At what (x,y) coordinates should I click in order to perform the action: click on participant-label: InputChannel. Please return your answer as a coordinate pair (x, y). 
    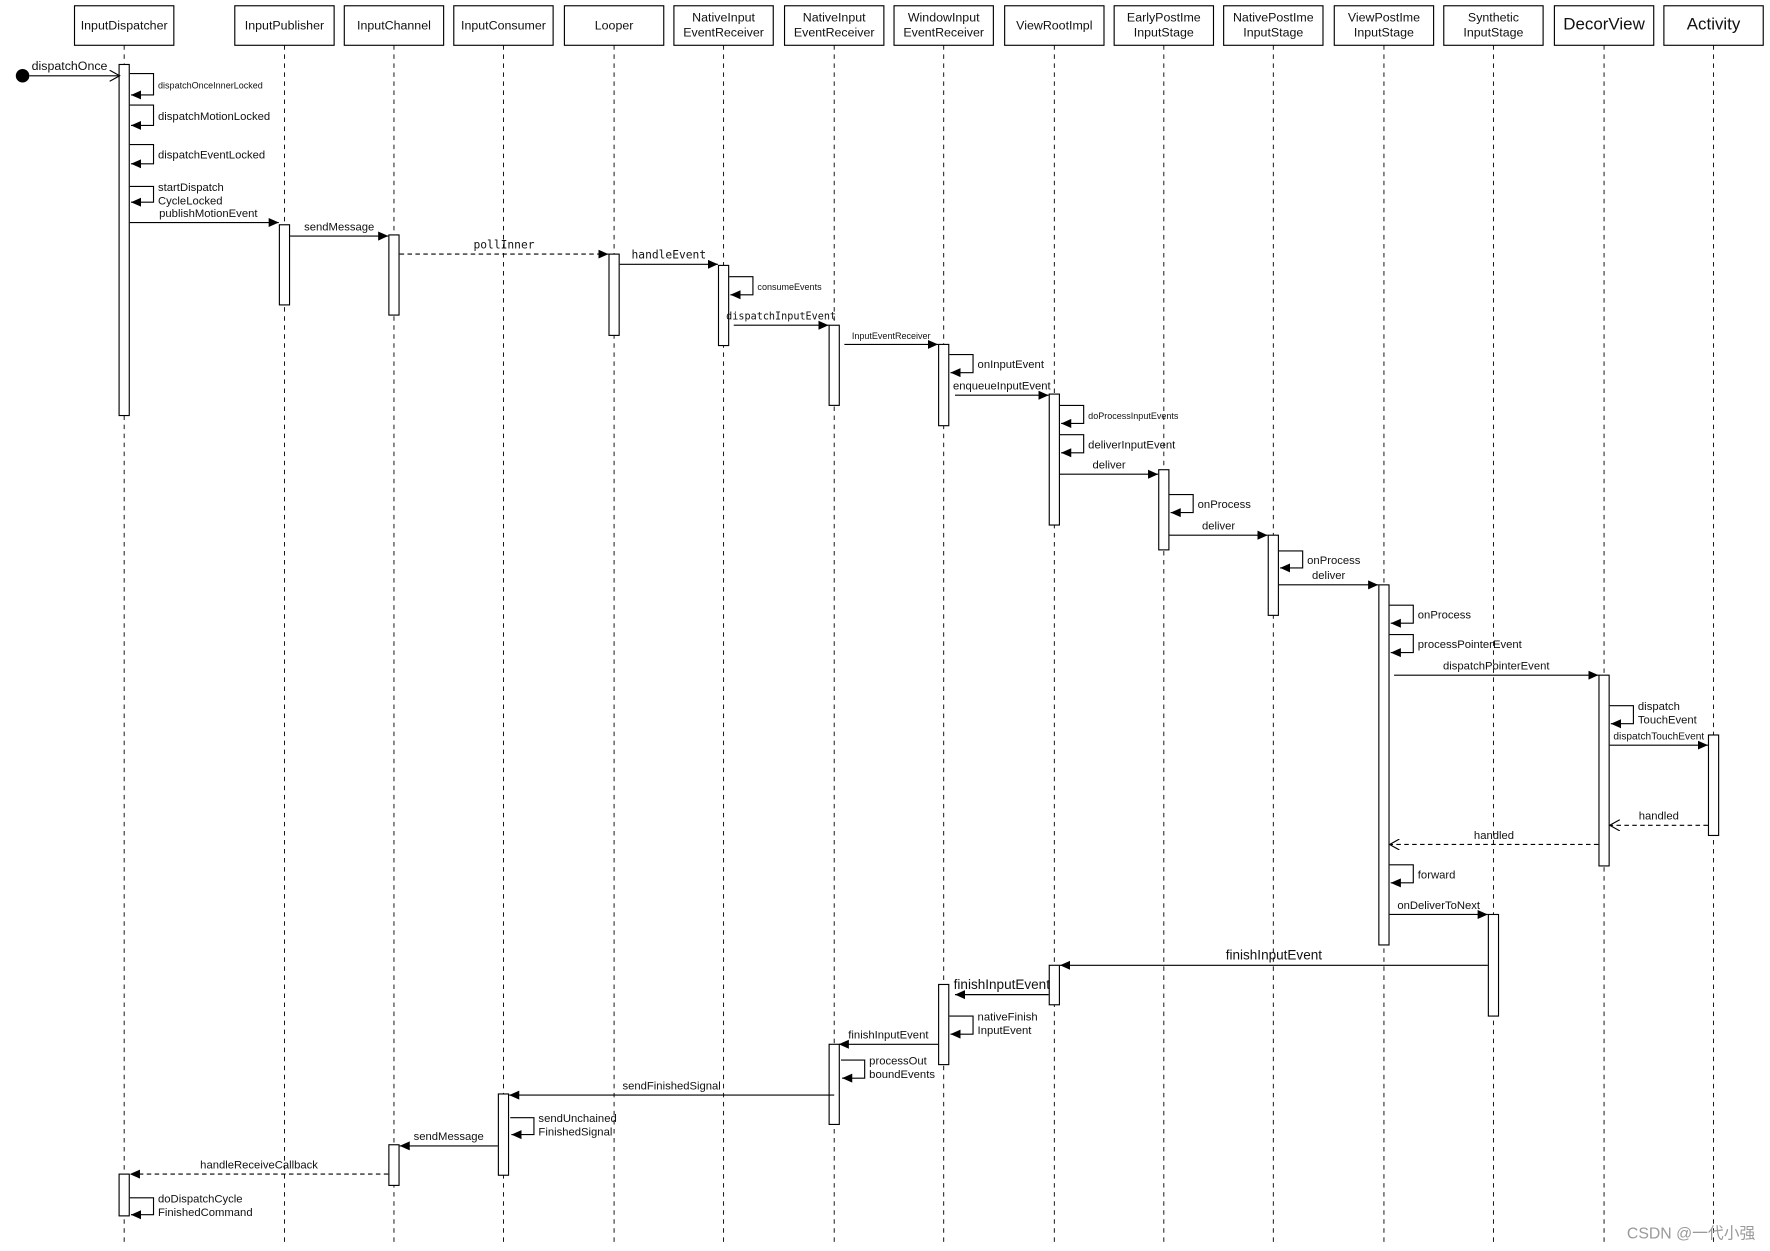
    Looking at the image, I should click on (394, 25).